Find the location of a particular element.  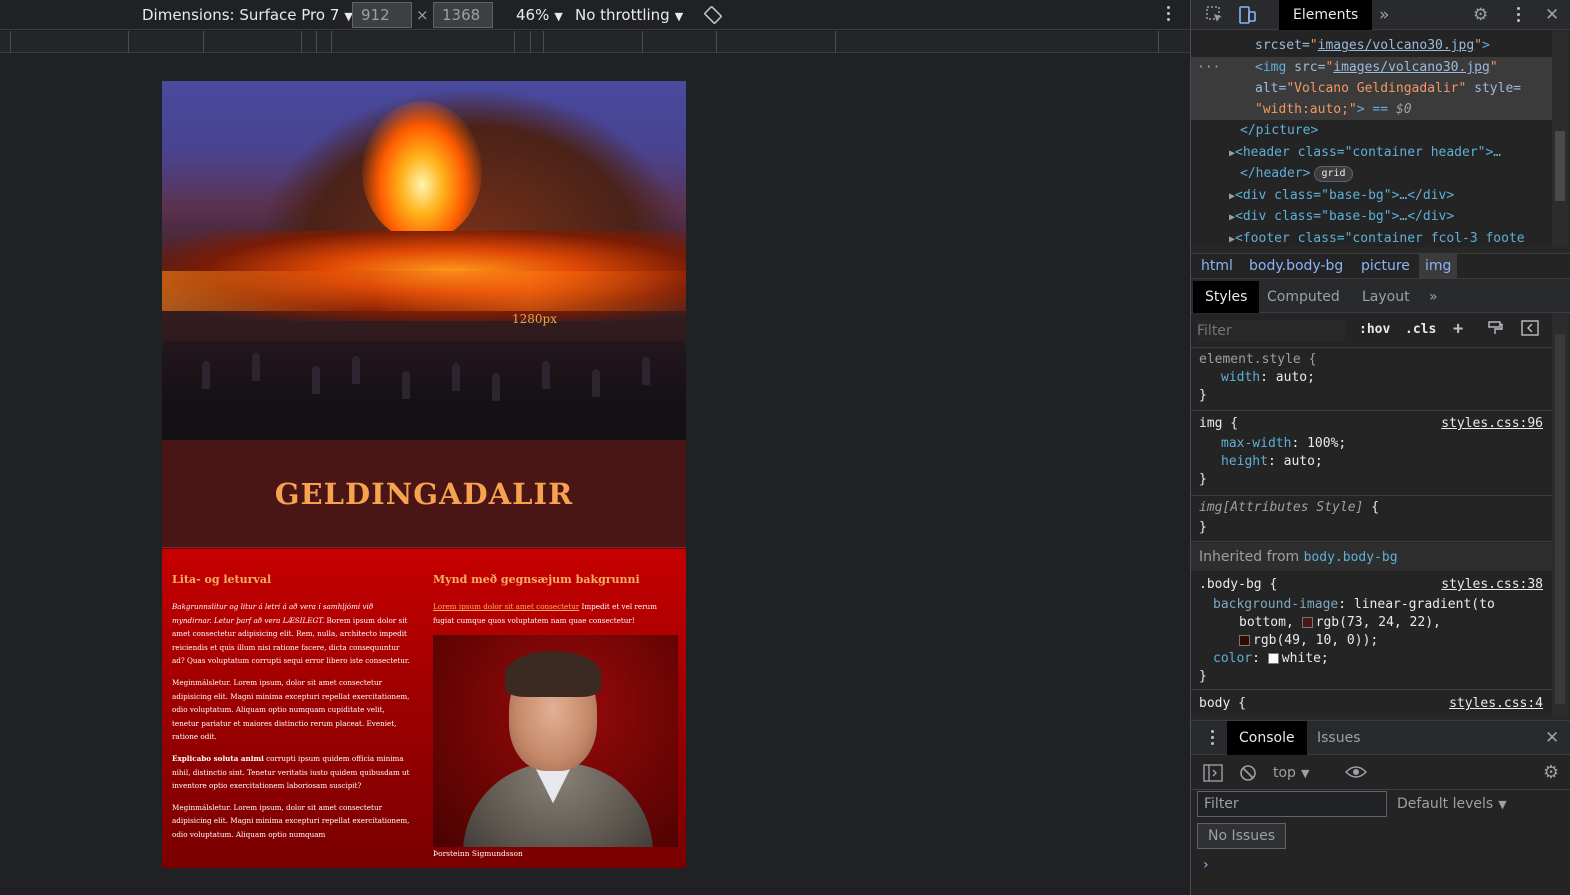

sidebar-toggle-icon is located at coordinates (1213, 775).